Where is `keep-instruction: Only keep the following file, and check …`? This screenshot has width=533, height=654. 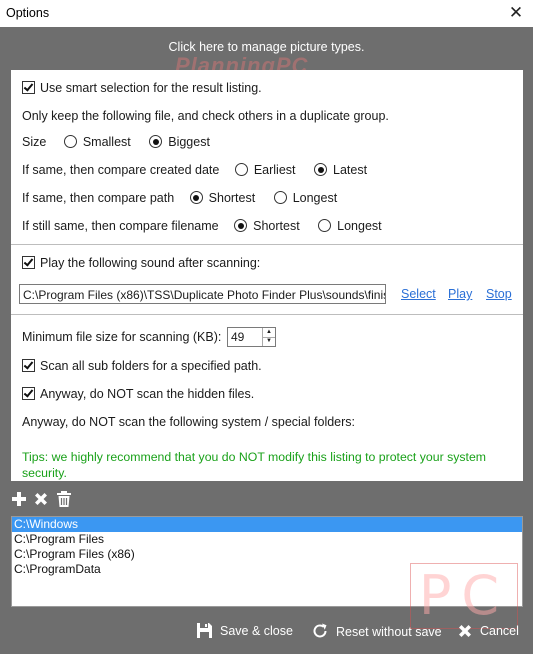 keep-instruction: Only keep the following file, and check … is located at coordinates (205, 116).